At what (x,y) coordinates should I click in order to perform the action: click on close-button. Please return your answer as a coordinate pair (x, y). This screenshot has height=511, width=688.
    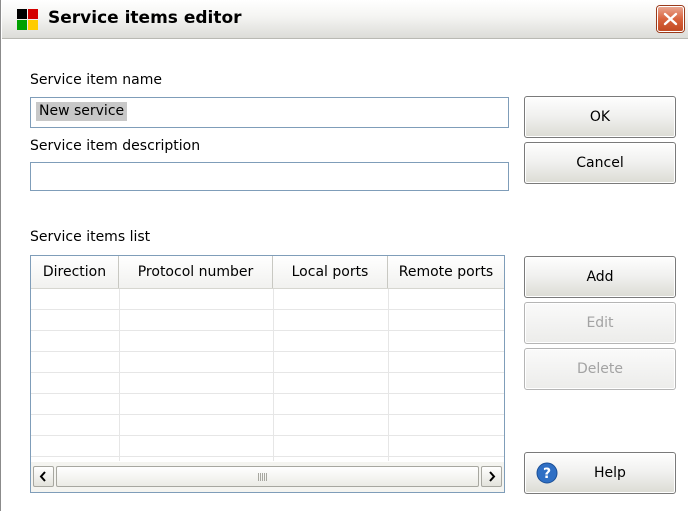
    Looking at the image, I should click on (670, 19).